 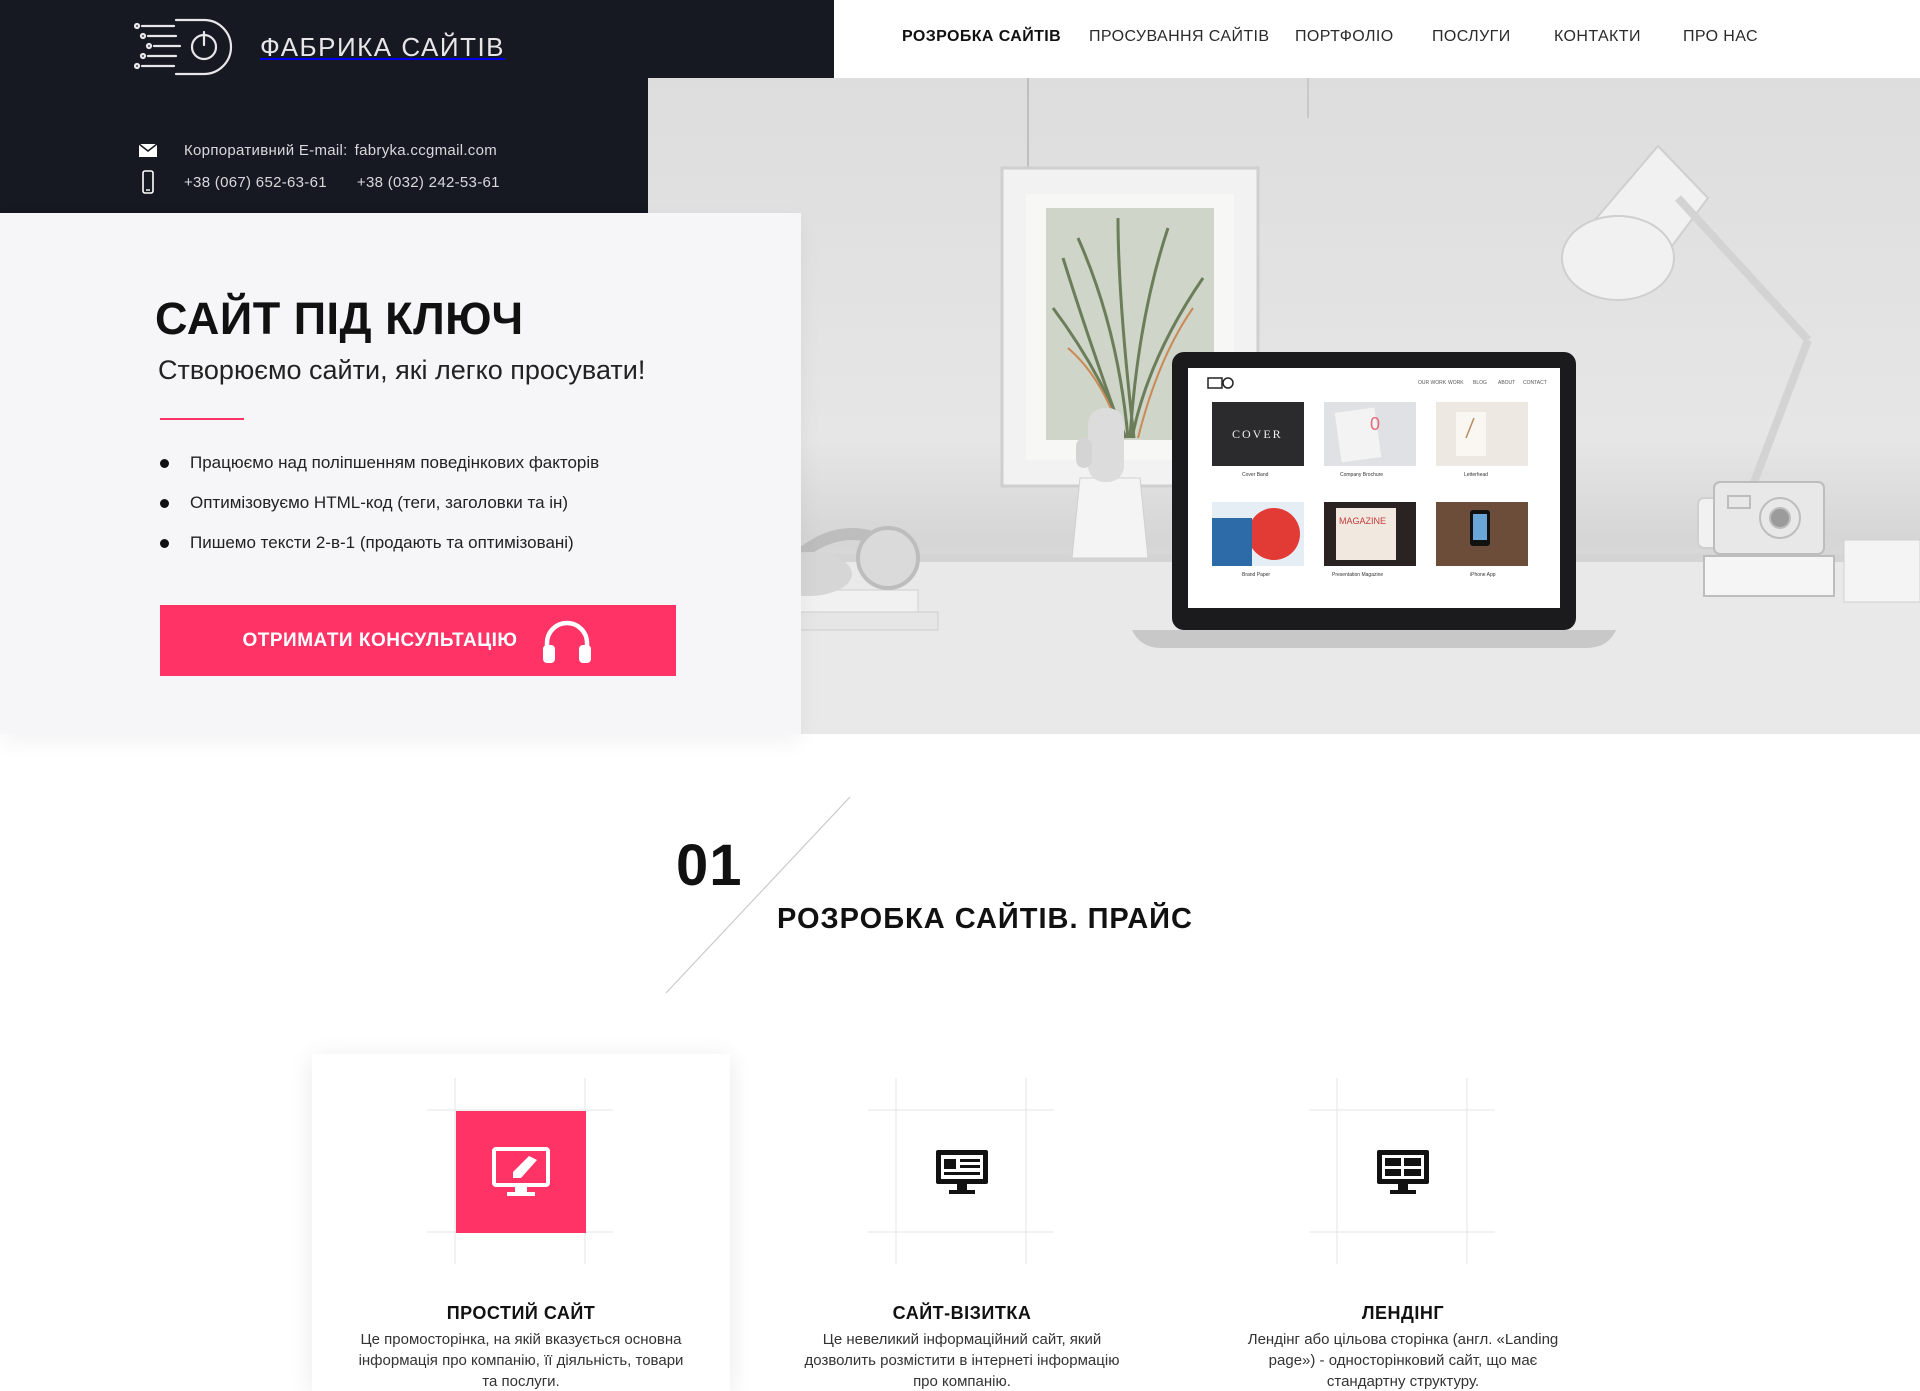 What do you see at coordinates (1362, 521) in the screenshot?
I see `svg-text: MAGAZINE` at bounding box center [1362, 521].